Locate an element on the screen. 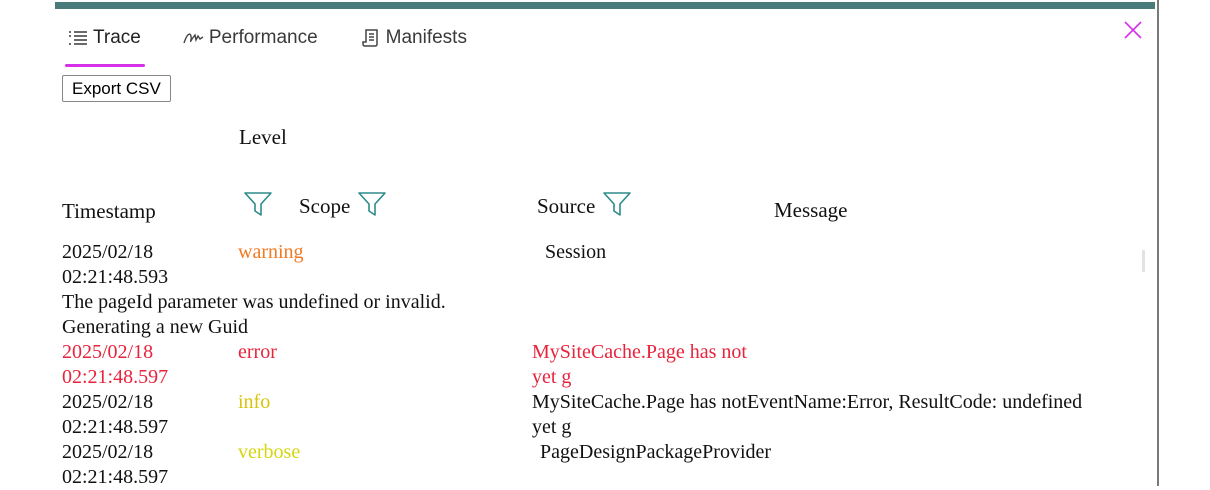  column-header-source: Source is located at coordinates (566, 206).